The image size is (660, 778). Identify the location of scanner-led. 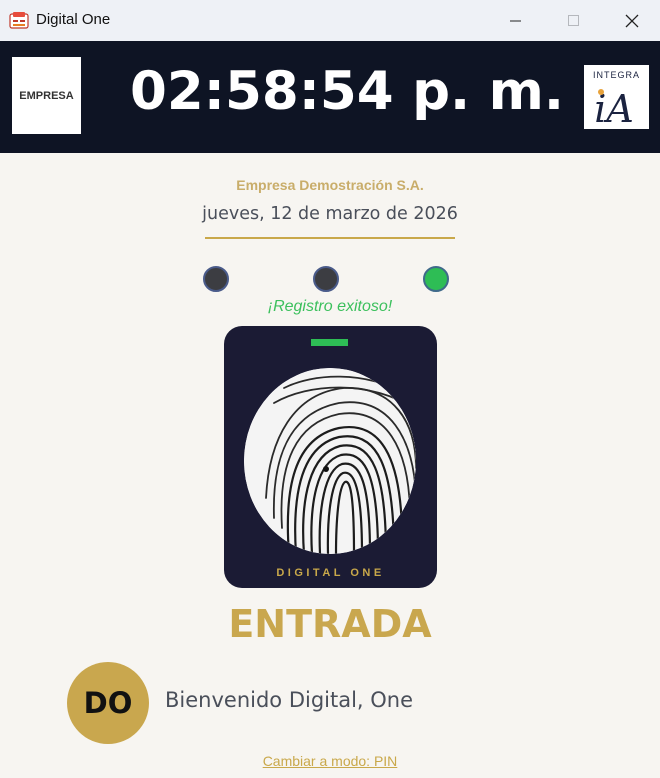
(329, 342).